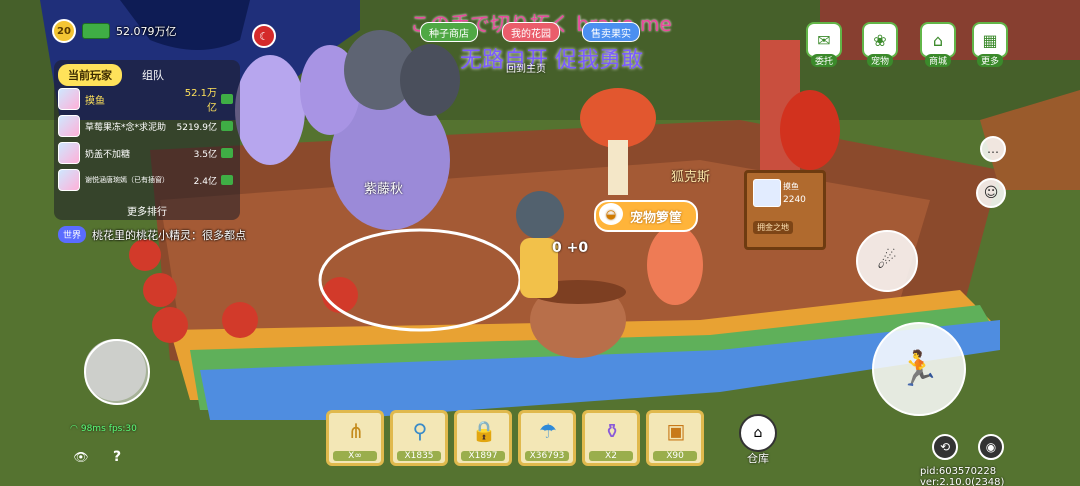 This screenshot has height=486, width=1080. I want to click on level-badge: 20, so click(64, 31).